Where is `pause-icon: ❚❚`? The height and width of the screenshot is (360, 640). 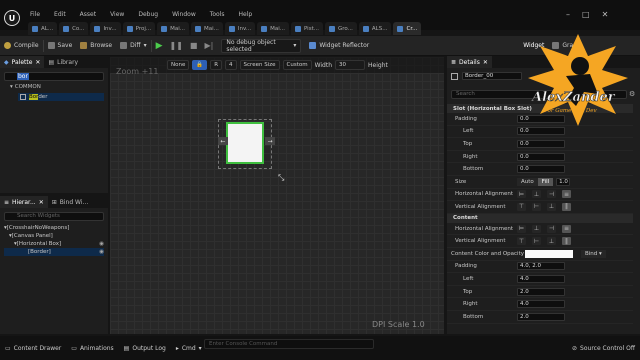 pause-icon: ❚❚ is located at coordinates (176, 45).